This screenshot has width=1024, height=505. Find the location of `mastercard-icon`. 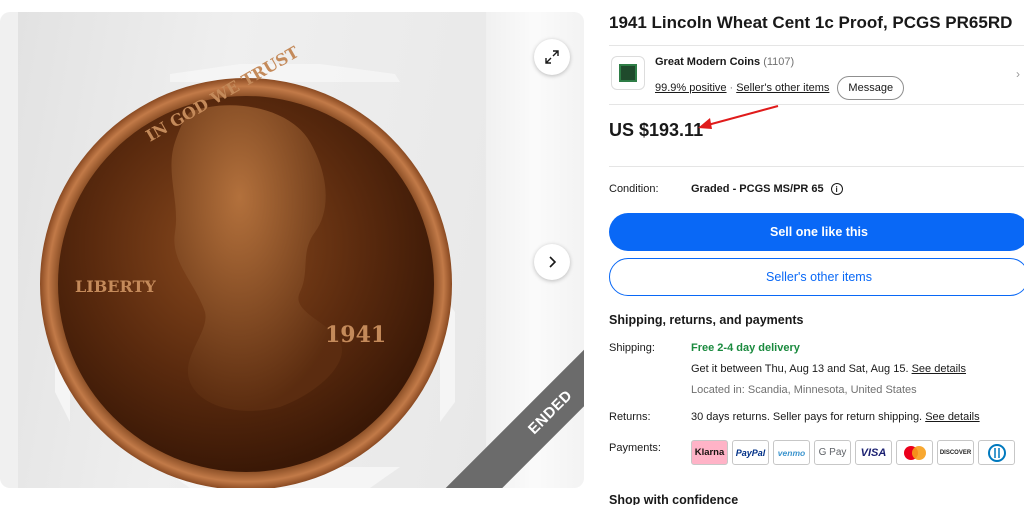

mastercard-icon is located at coordinates (914, 452).